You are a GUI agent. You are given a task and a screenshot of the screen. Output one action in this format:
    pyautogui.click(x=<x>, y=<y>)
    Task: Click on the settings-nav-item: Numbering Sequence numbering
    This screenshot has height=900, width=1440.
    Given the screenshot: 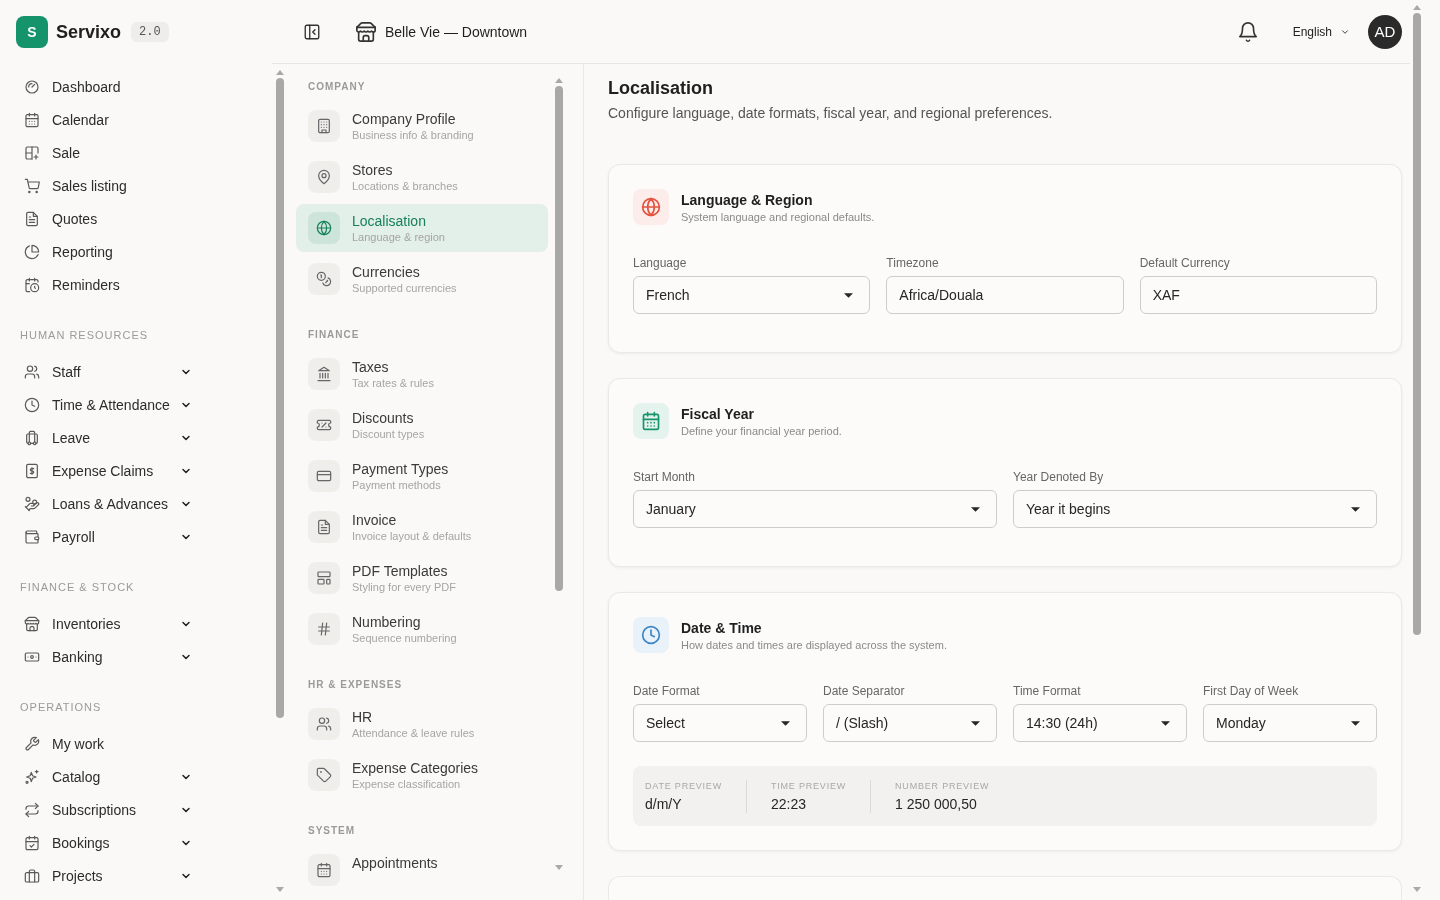 What is the action you would take?
    pyautogui.click(x=422, y=629)
    